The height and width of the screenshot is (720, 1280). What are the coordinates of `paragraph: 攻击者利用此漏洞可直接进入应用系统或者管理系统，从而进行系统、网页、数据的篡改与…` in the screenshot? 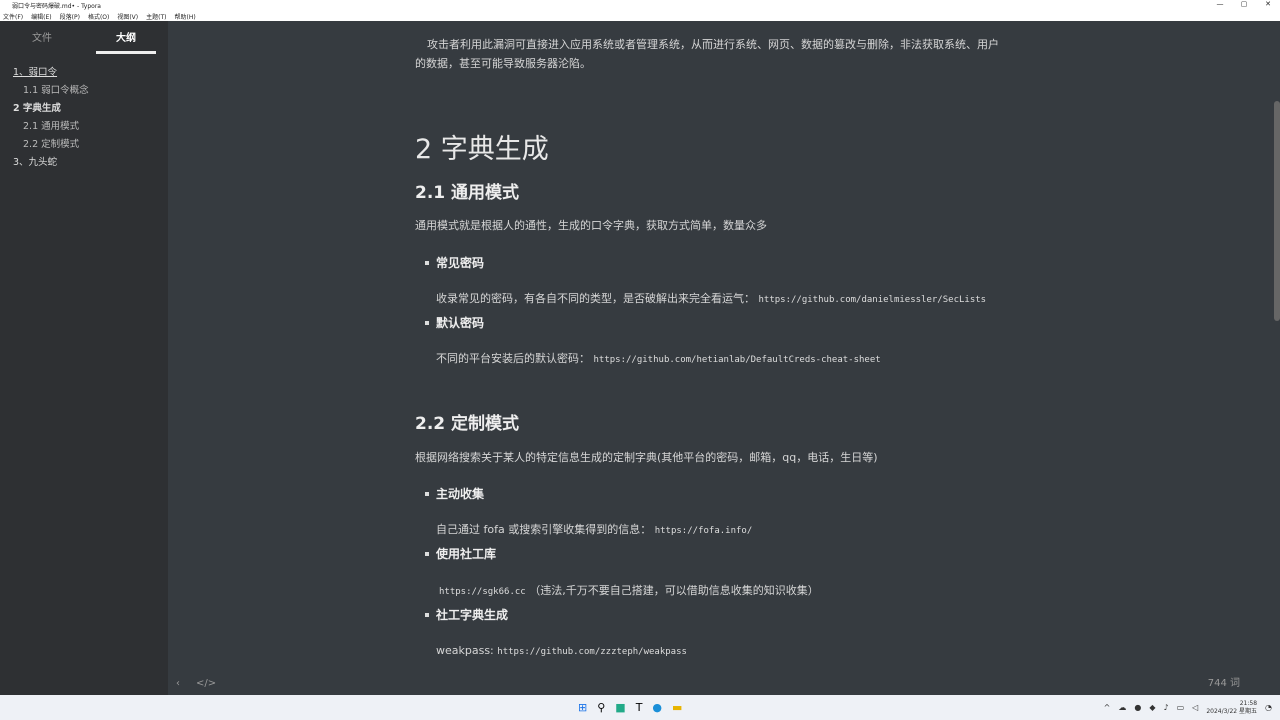 It's located at (713, 44).